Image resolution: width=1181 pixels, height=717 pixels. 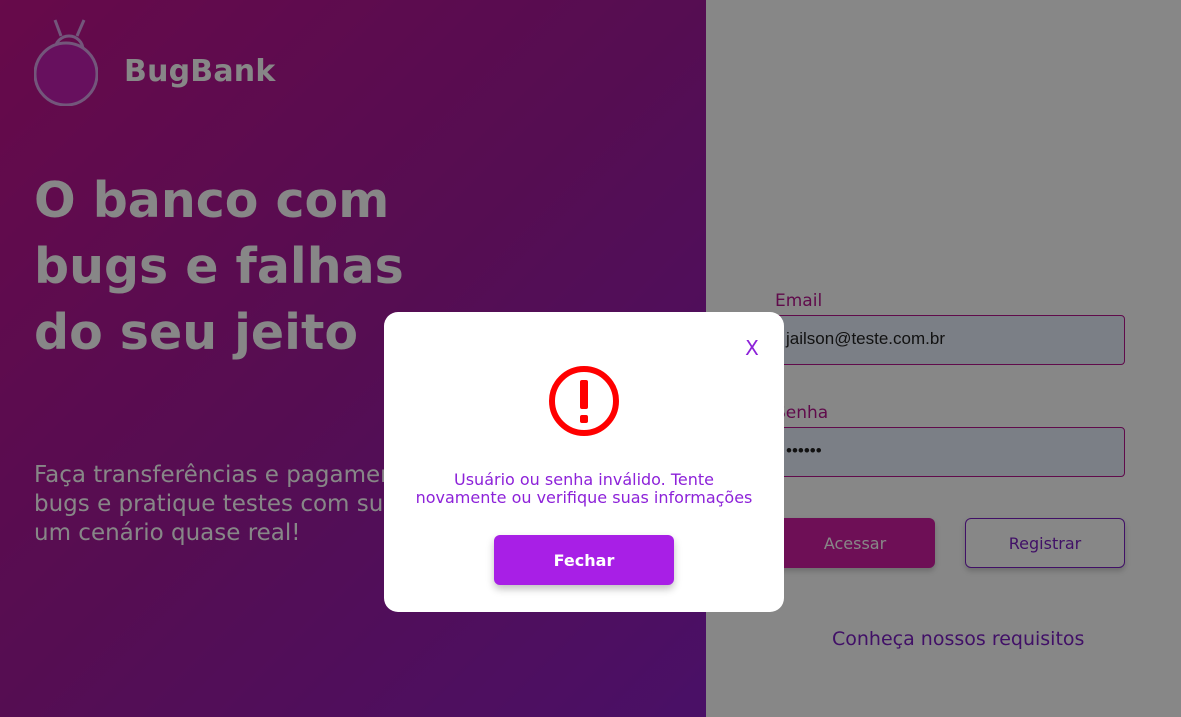 What do you see at coordinates (752, 348) in the screenshot?
I see `close-icon: X` at bounding box center [752, 348].